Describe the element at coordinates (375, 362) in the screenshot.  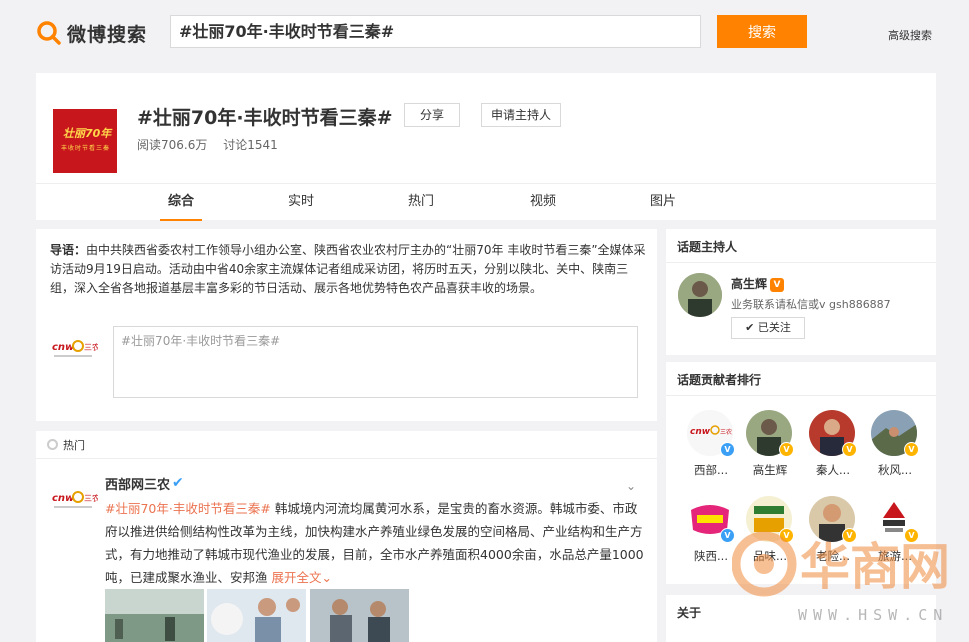
I see `compose-input: #壮丽70年·丰收时节看三秦#` at that location.